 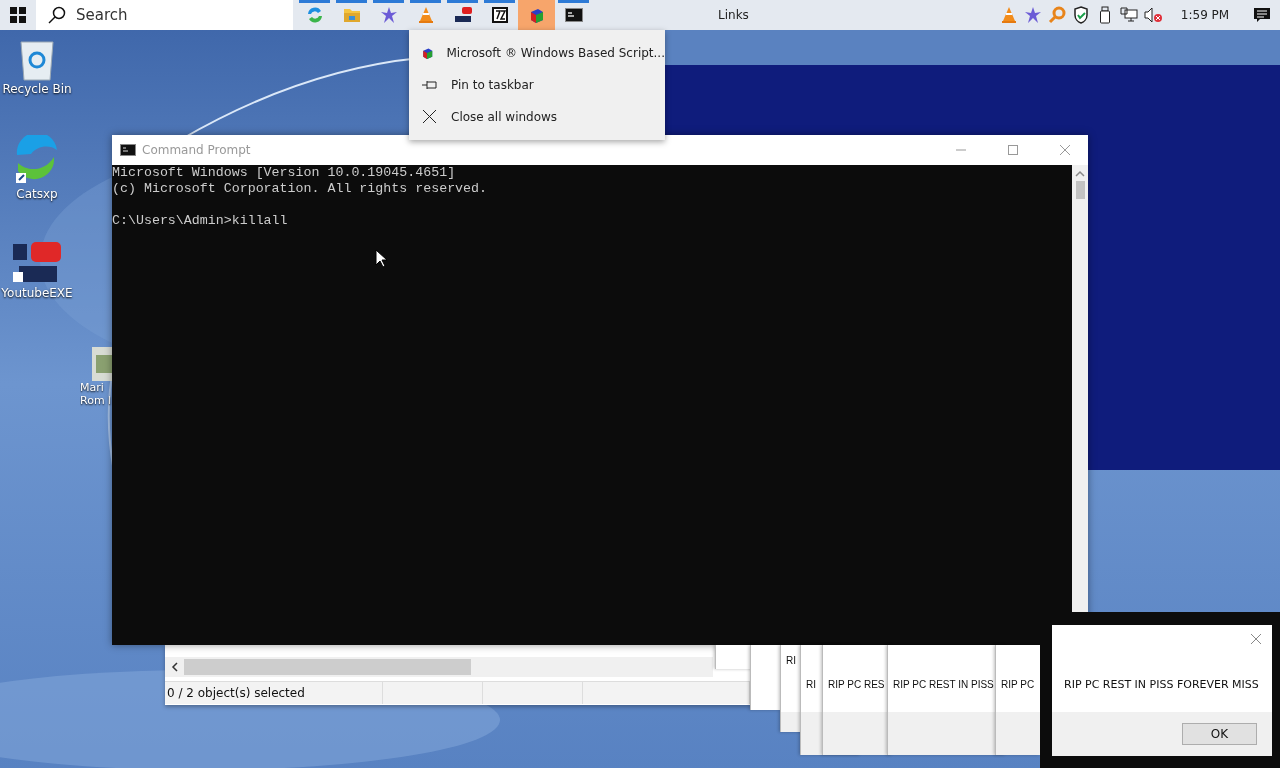 I want to click on icon-label: Catsxp, so click(x=37, y=194).